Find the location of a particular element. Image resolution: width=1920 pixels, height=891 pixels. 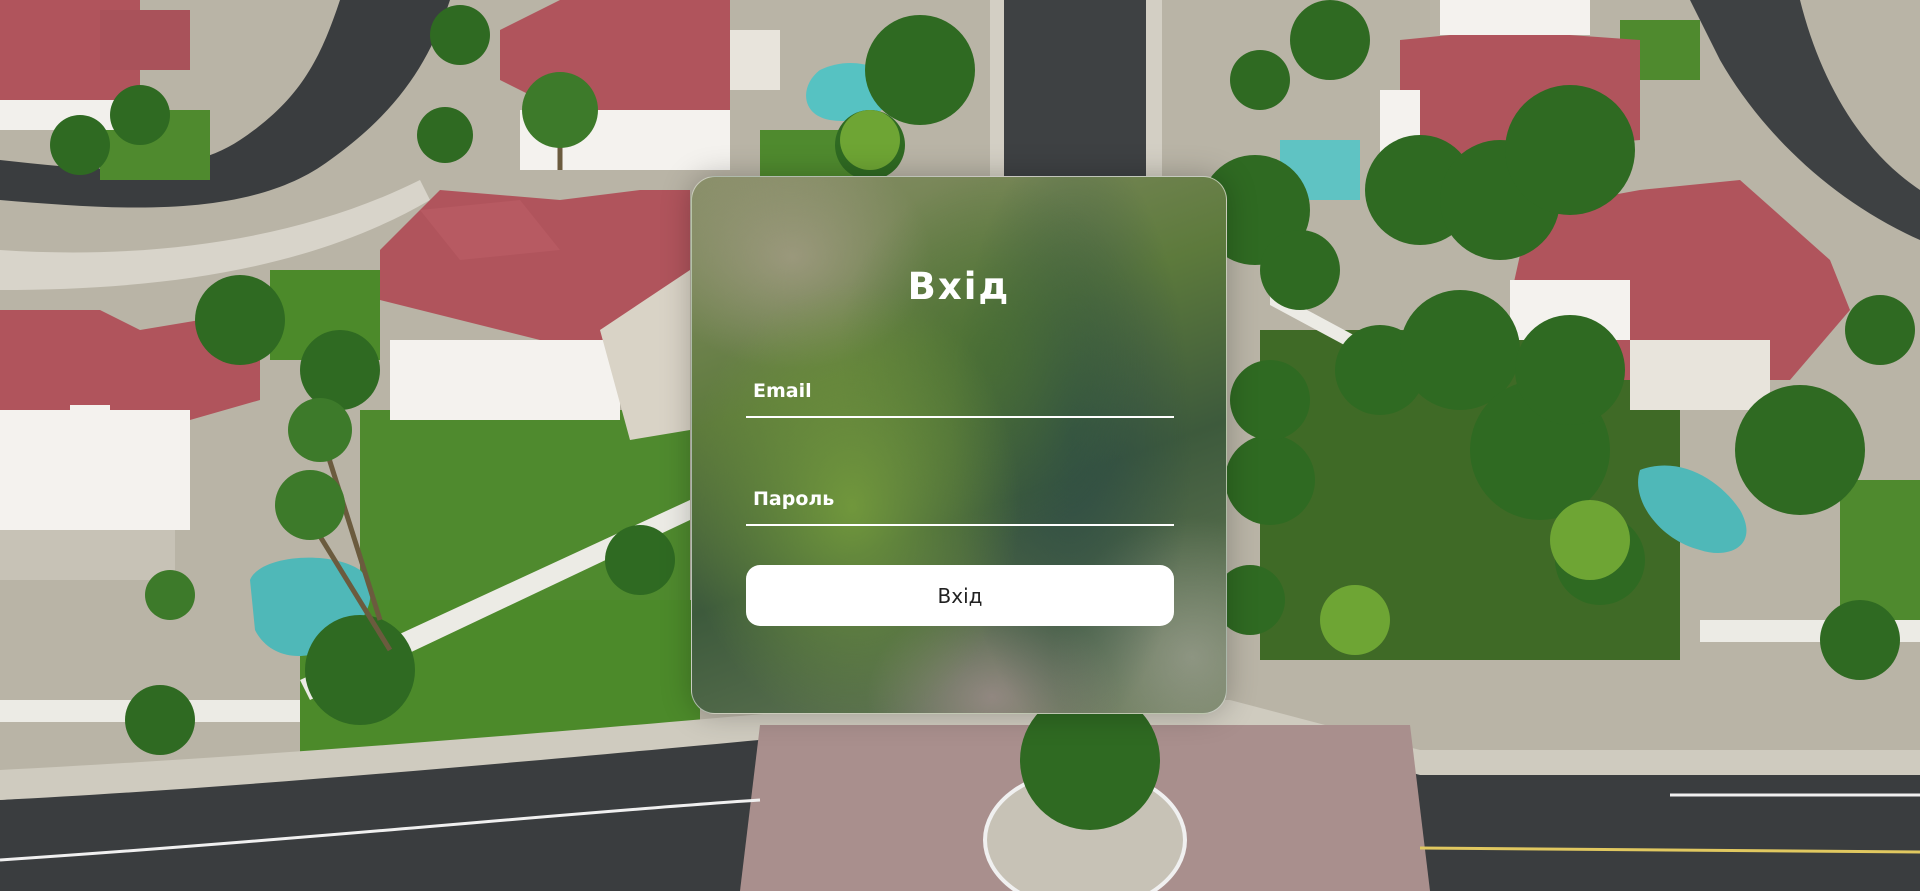

login-title: Вхід is located at coordinates (959, 286).